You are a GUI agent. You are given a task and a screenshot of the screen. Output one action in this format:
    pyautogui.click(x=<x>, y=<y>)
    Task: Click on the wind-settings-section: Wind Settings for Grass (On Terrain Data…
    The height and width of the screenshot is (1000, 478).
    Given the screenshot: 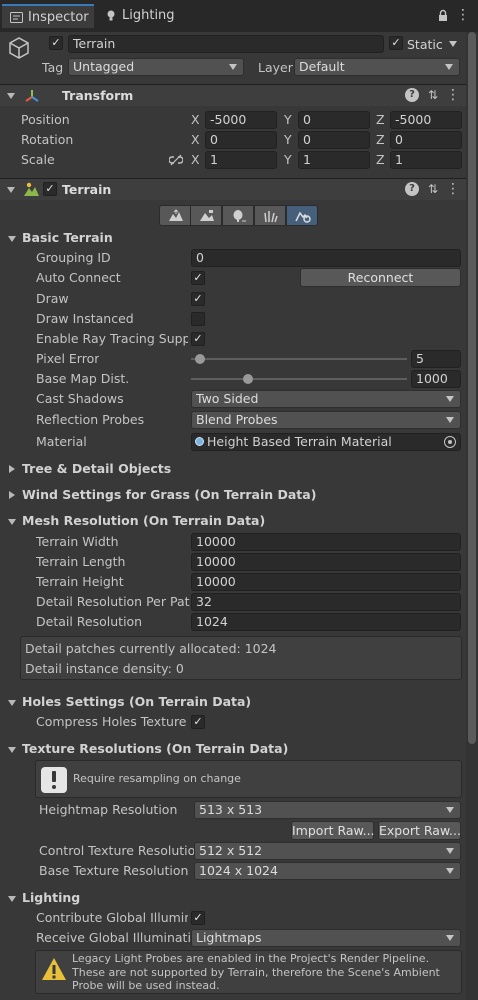 What is the action you would take?
    pyautogui.click(x=169, y=494)
    